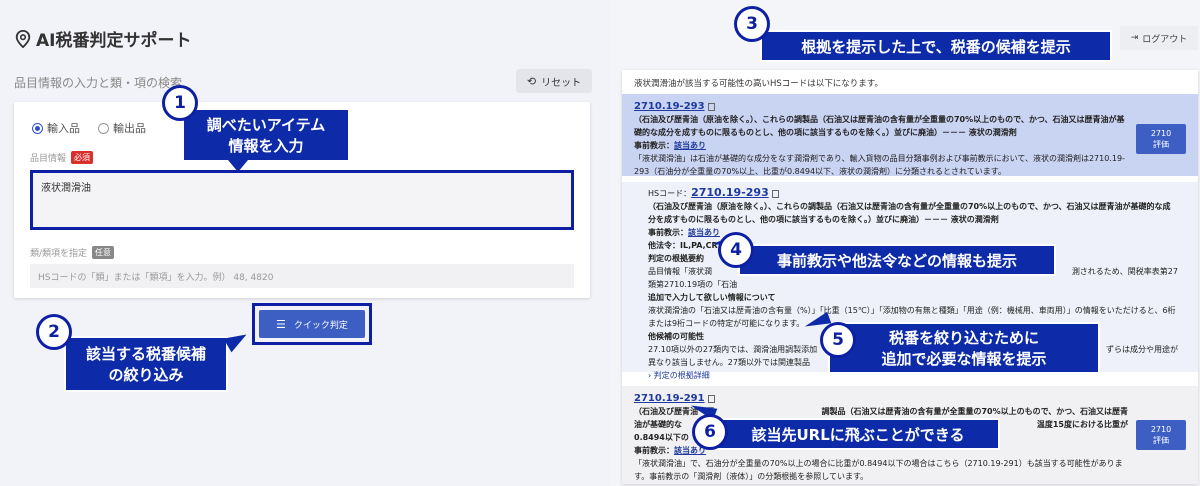 The width and height of the screenshot is (1200, 486). What do you see at coordinates (1134, 38) in the screenshot?
I see `logout-icon: ⇥` at bounding box center [1134, 38].